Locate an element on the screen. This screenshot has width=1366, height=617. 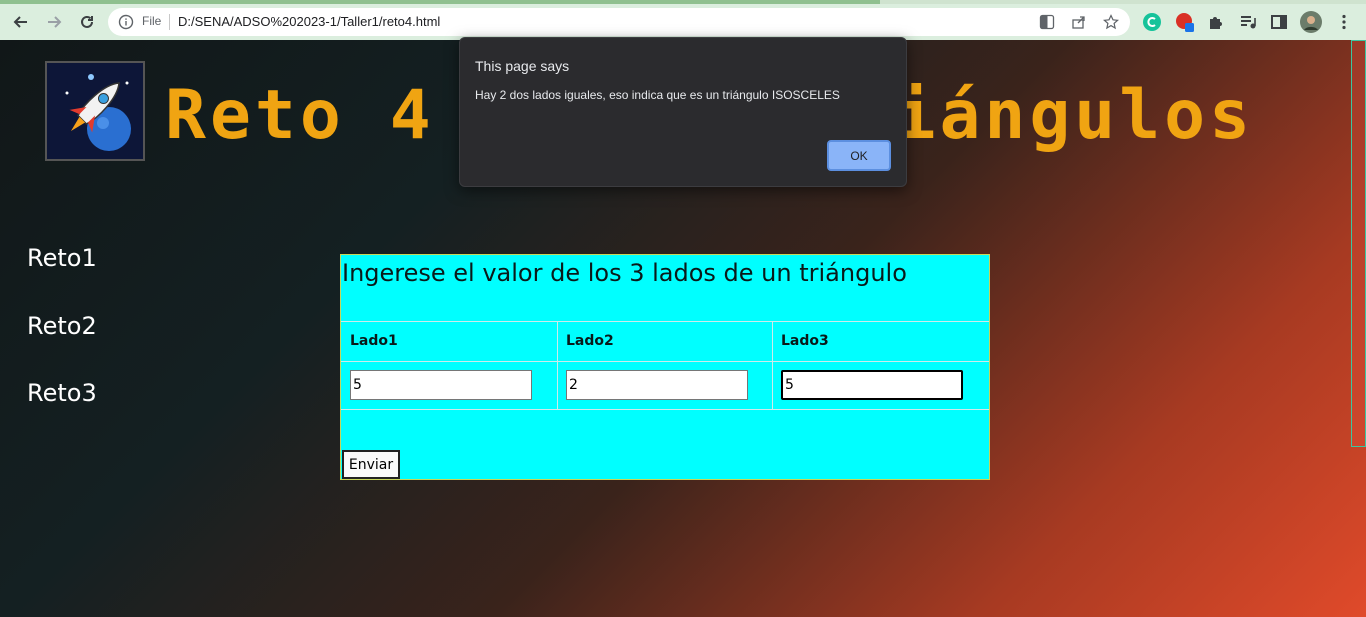
info-icon is located at coordinates (126, 24).